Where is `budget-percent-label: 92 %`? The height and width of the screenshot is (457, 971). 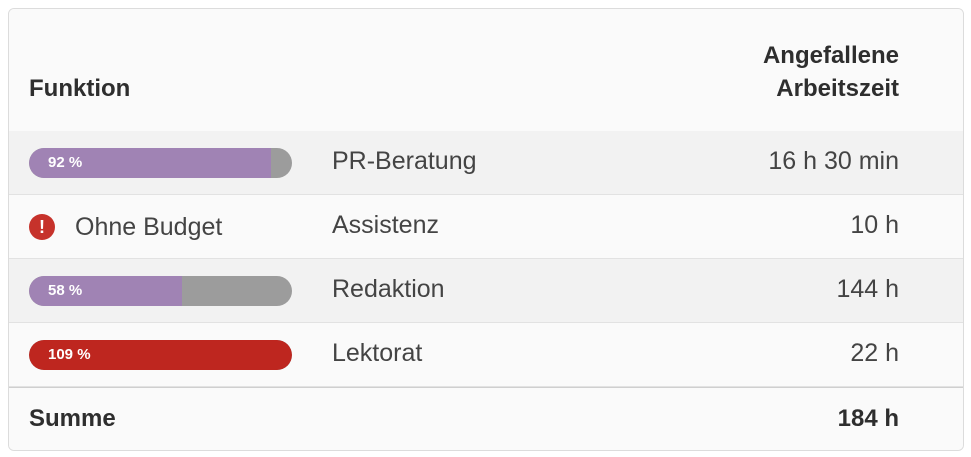 budget-percent-label: 92 % is located at coordinates (65, 162).